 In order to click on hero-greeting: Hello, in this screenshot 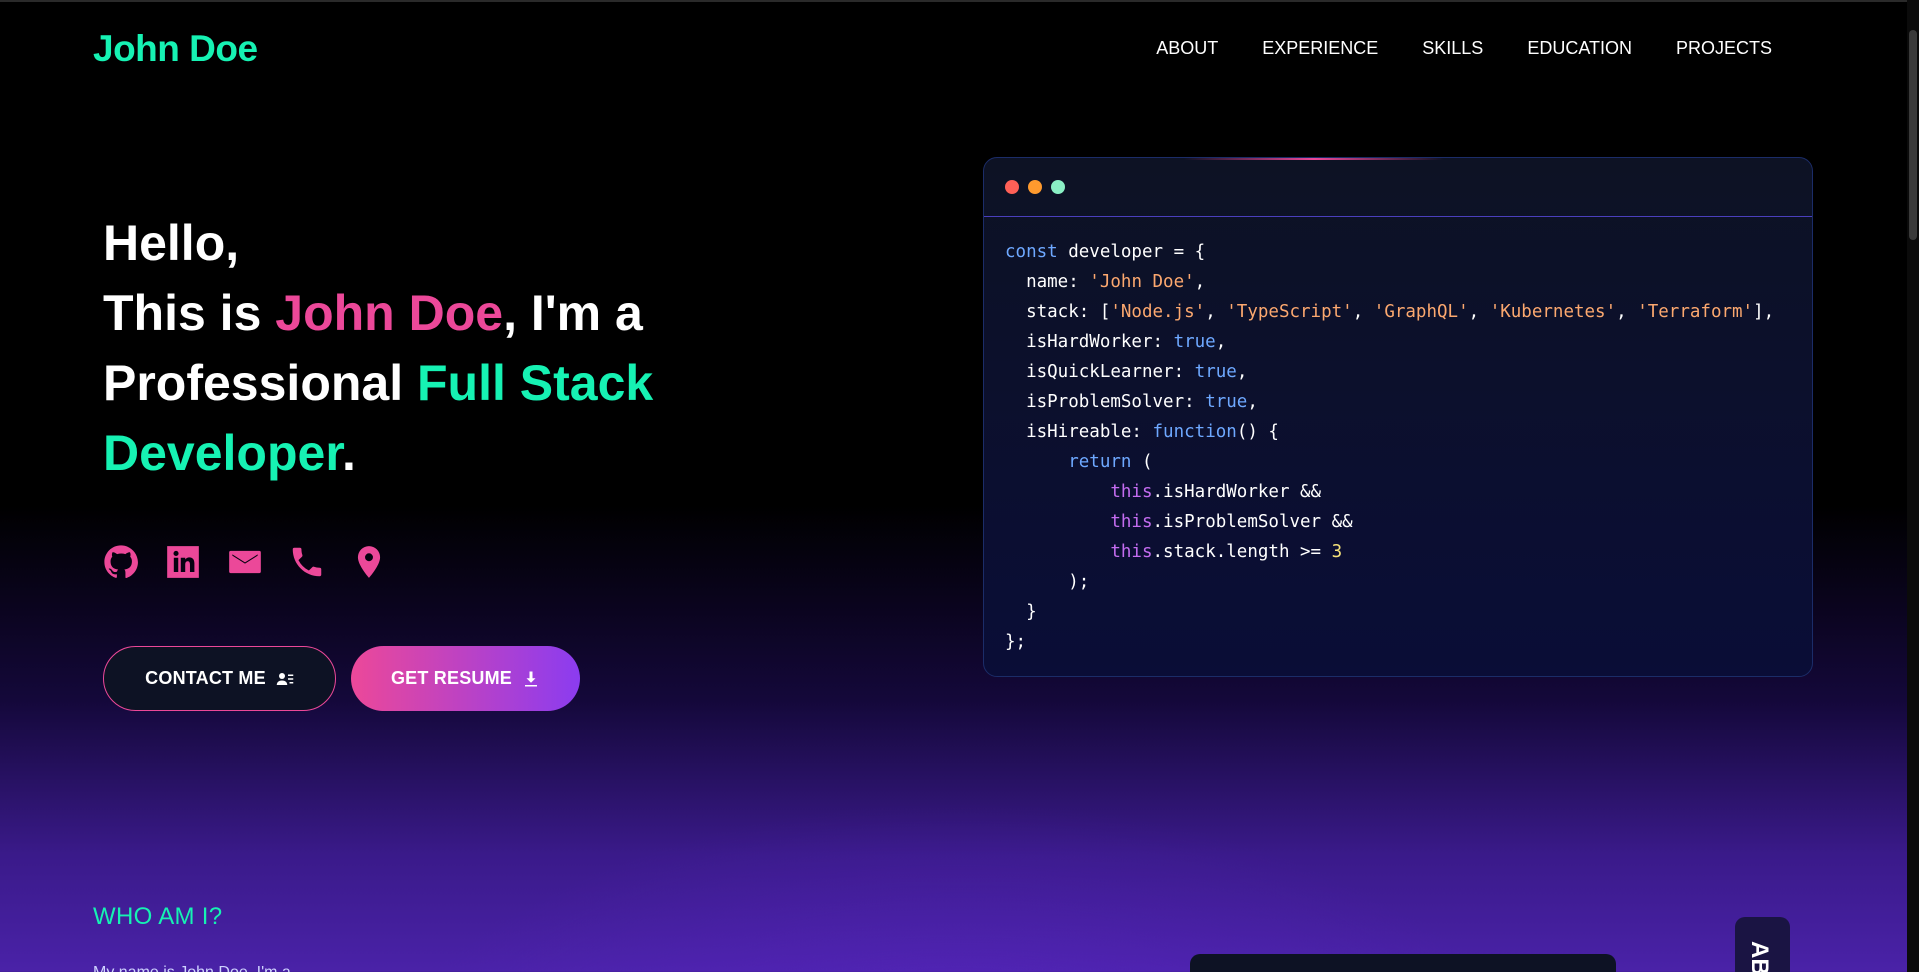, I will do `click(171, 243)`.